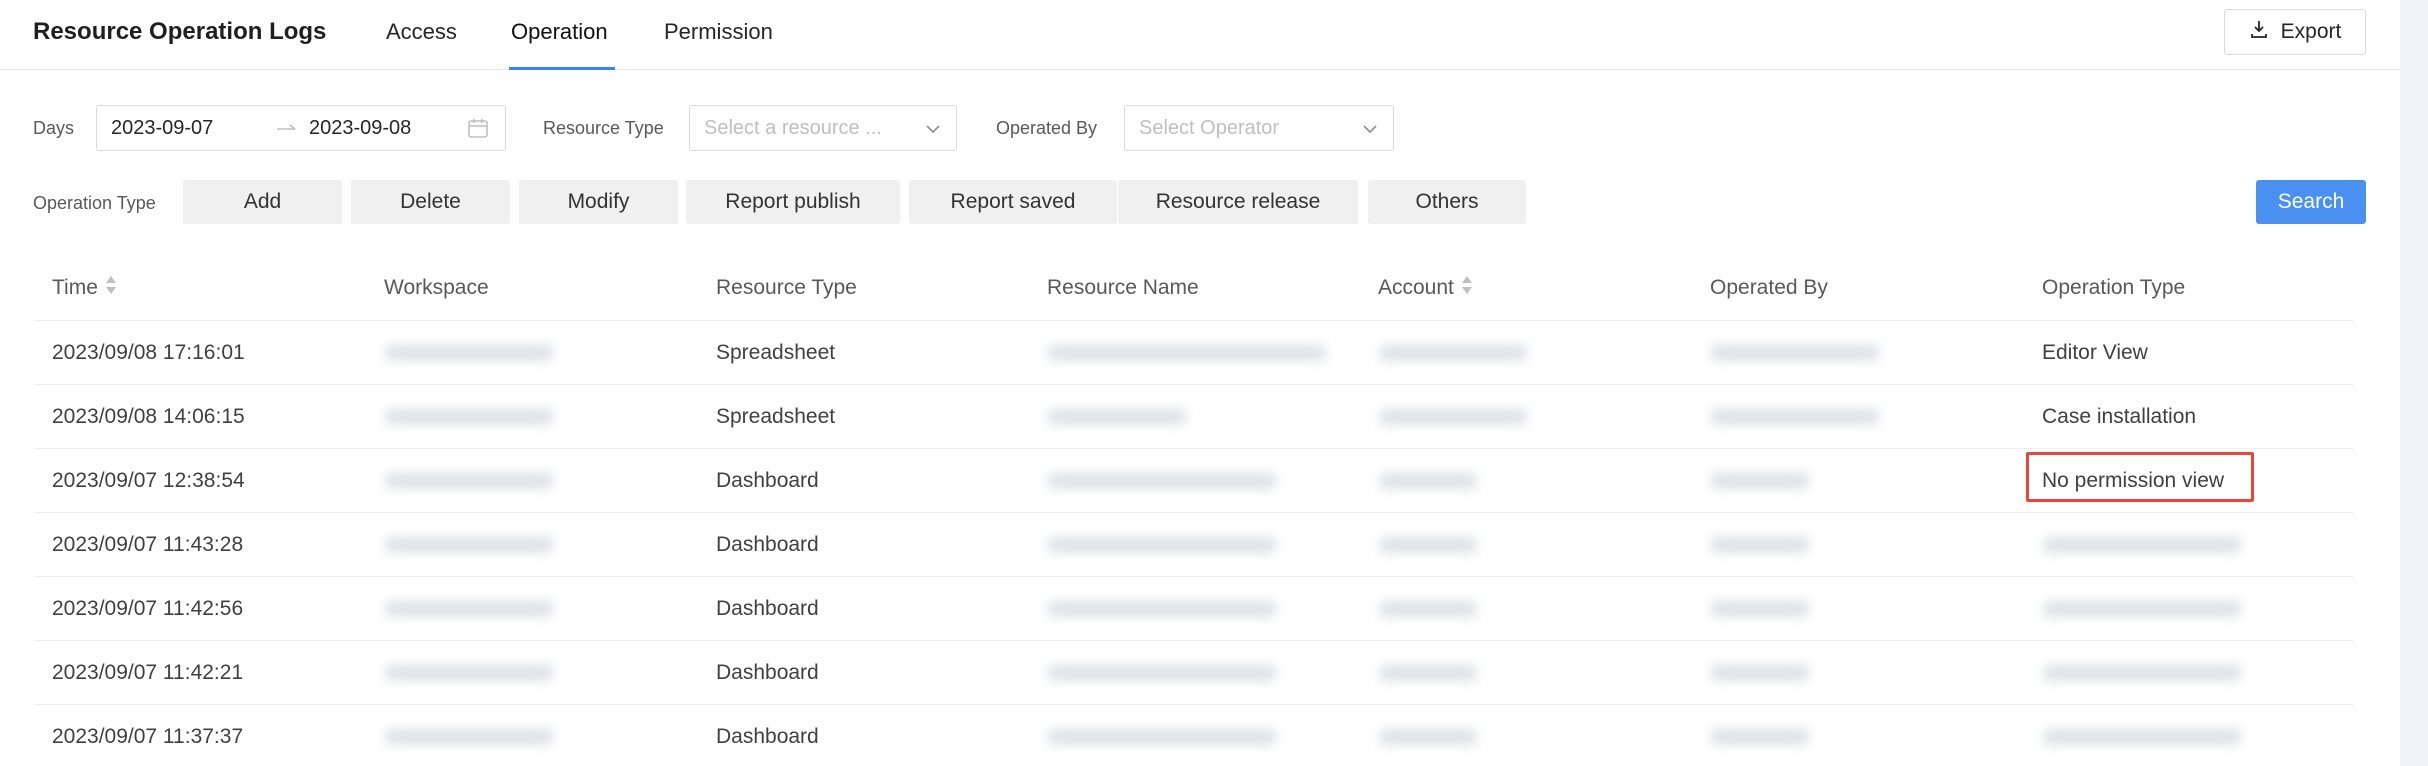  Describe the element at coordinates (85, 288) in the screenshot. I see `column-header-time: Time` at that location.